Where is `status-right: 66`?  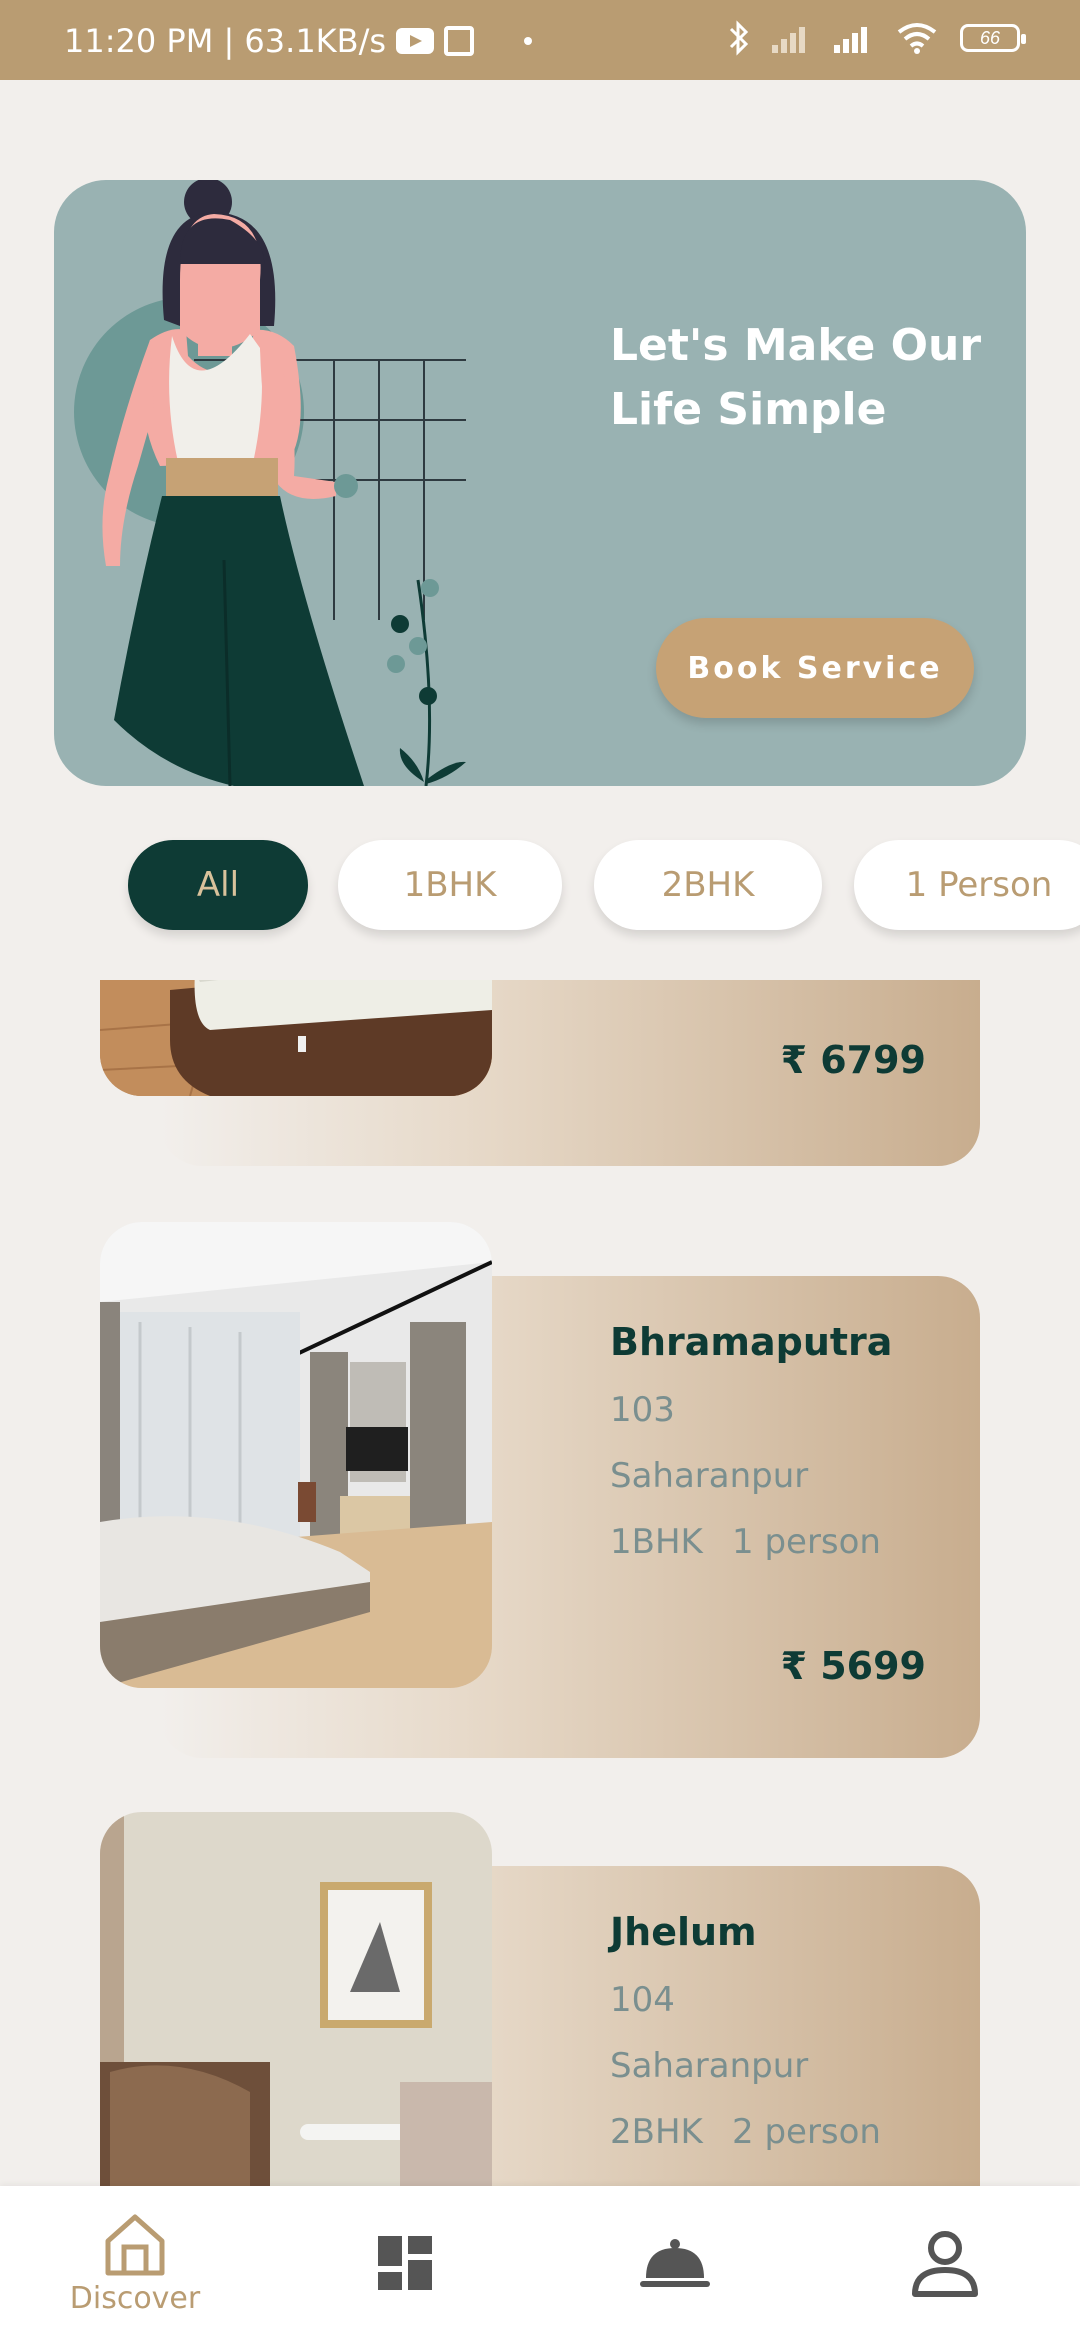 status-right: 66 is located at coordinates (877, 38).